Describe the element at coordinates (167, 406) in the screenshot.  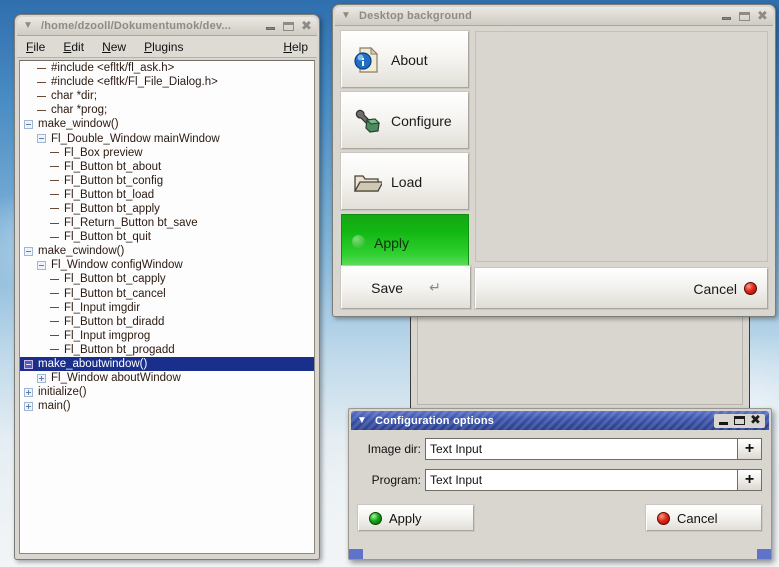
I see `tree-node: main()` at that location.